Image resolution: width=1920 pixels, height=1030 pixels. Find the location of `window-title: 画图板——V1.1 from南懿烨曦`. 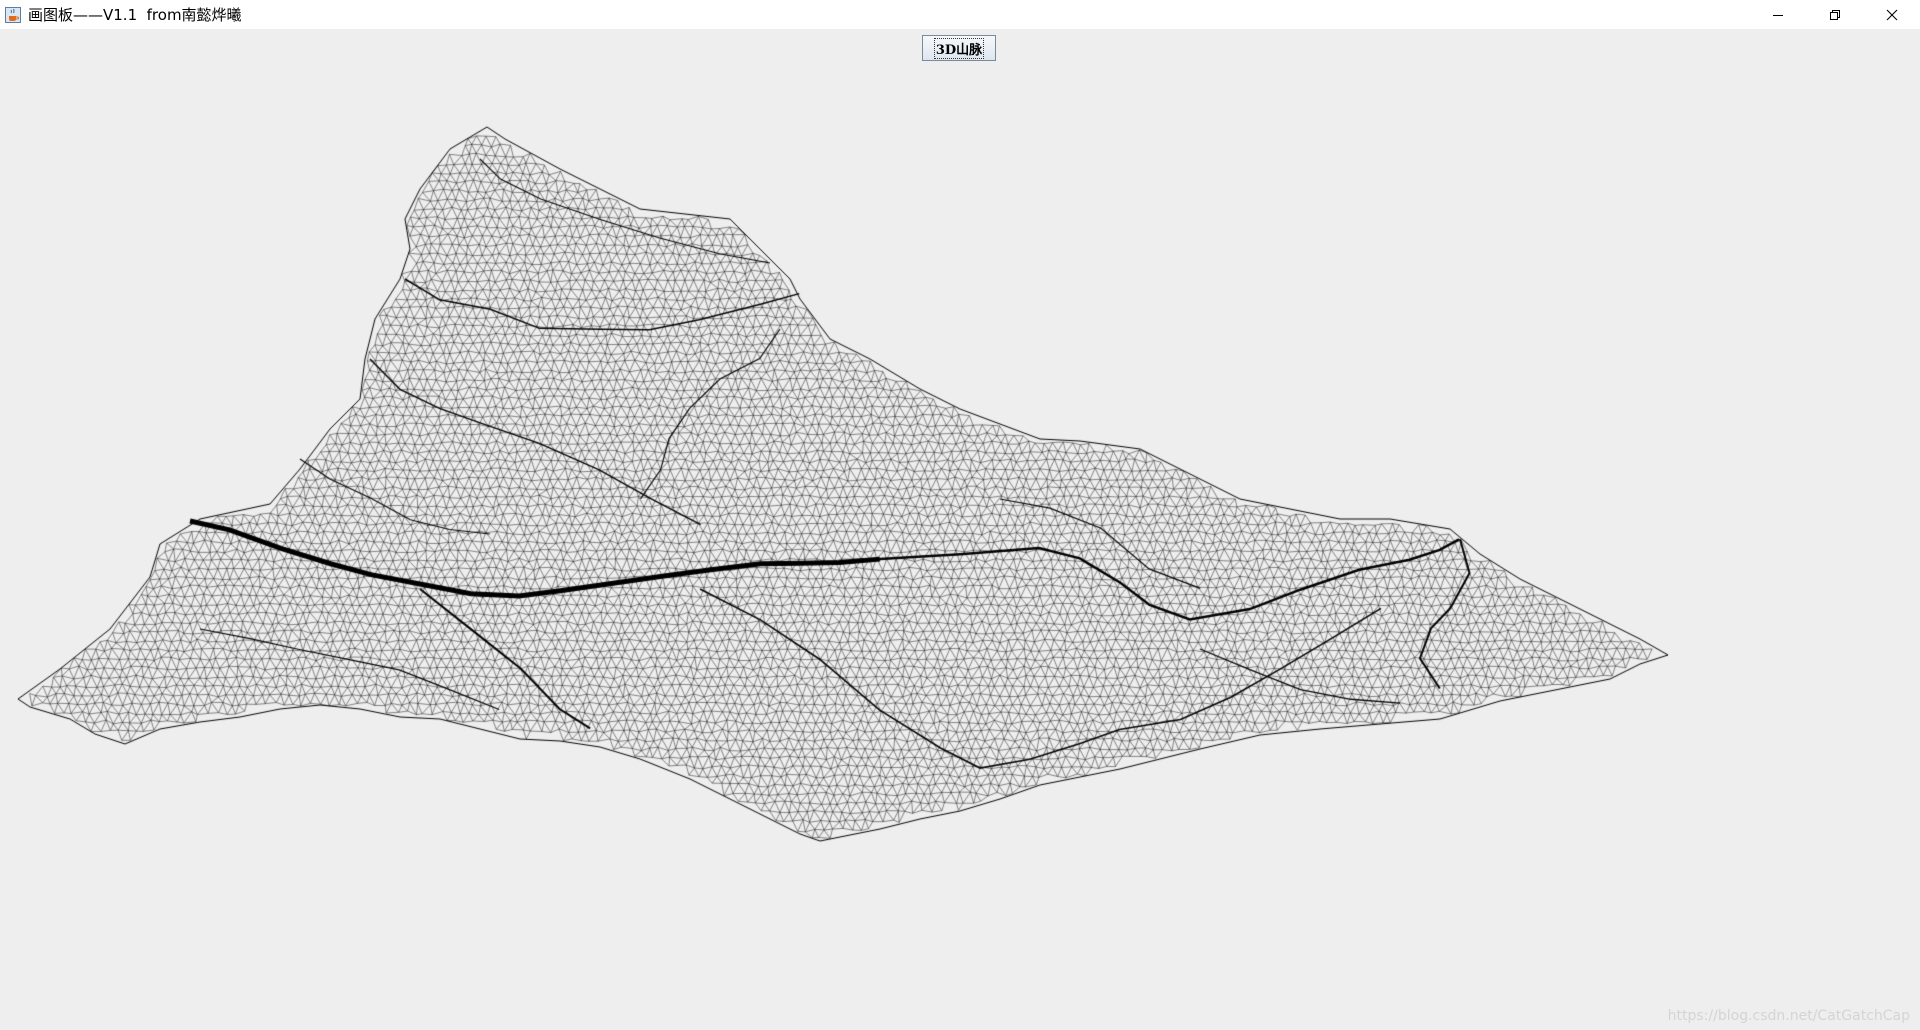

window-title: 画图板——V1.1 from南懿烨曦 is located at coordinates (135, 15).